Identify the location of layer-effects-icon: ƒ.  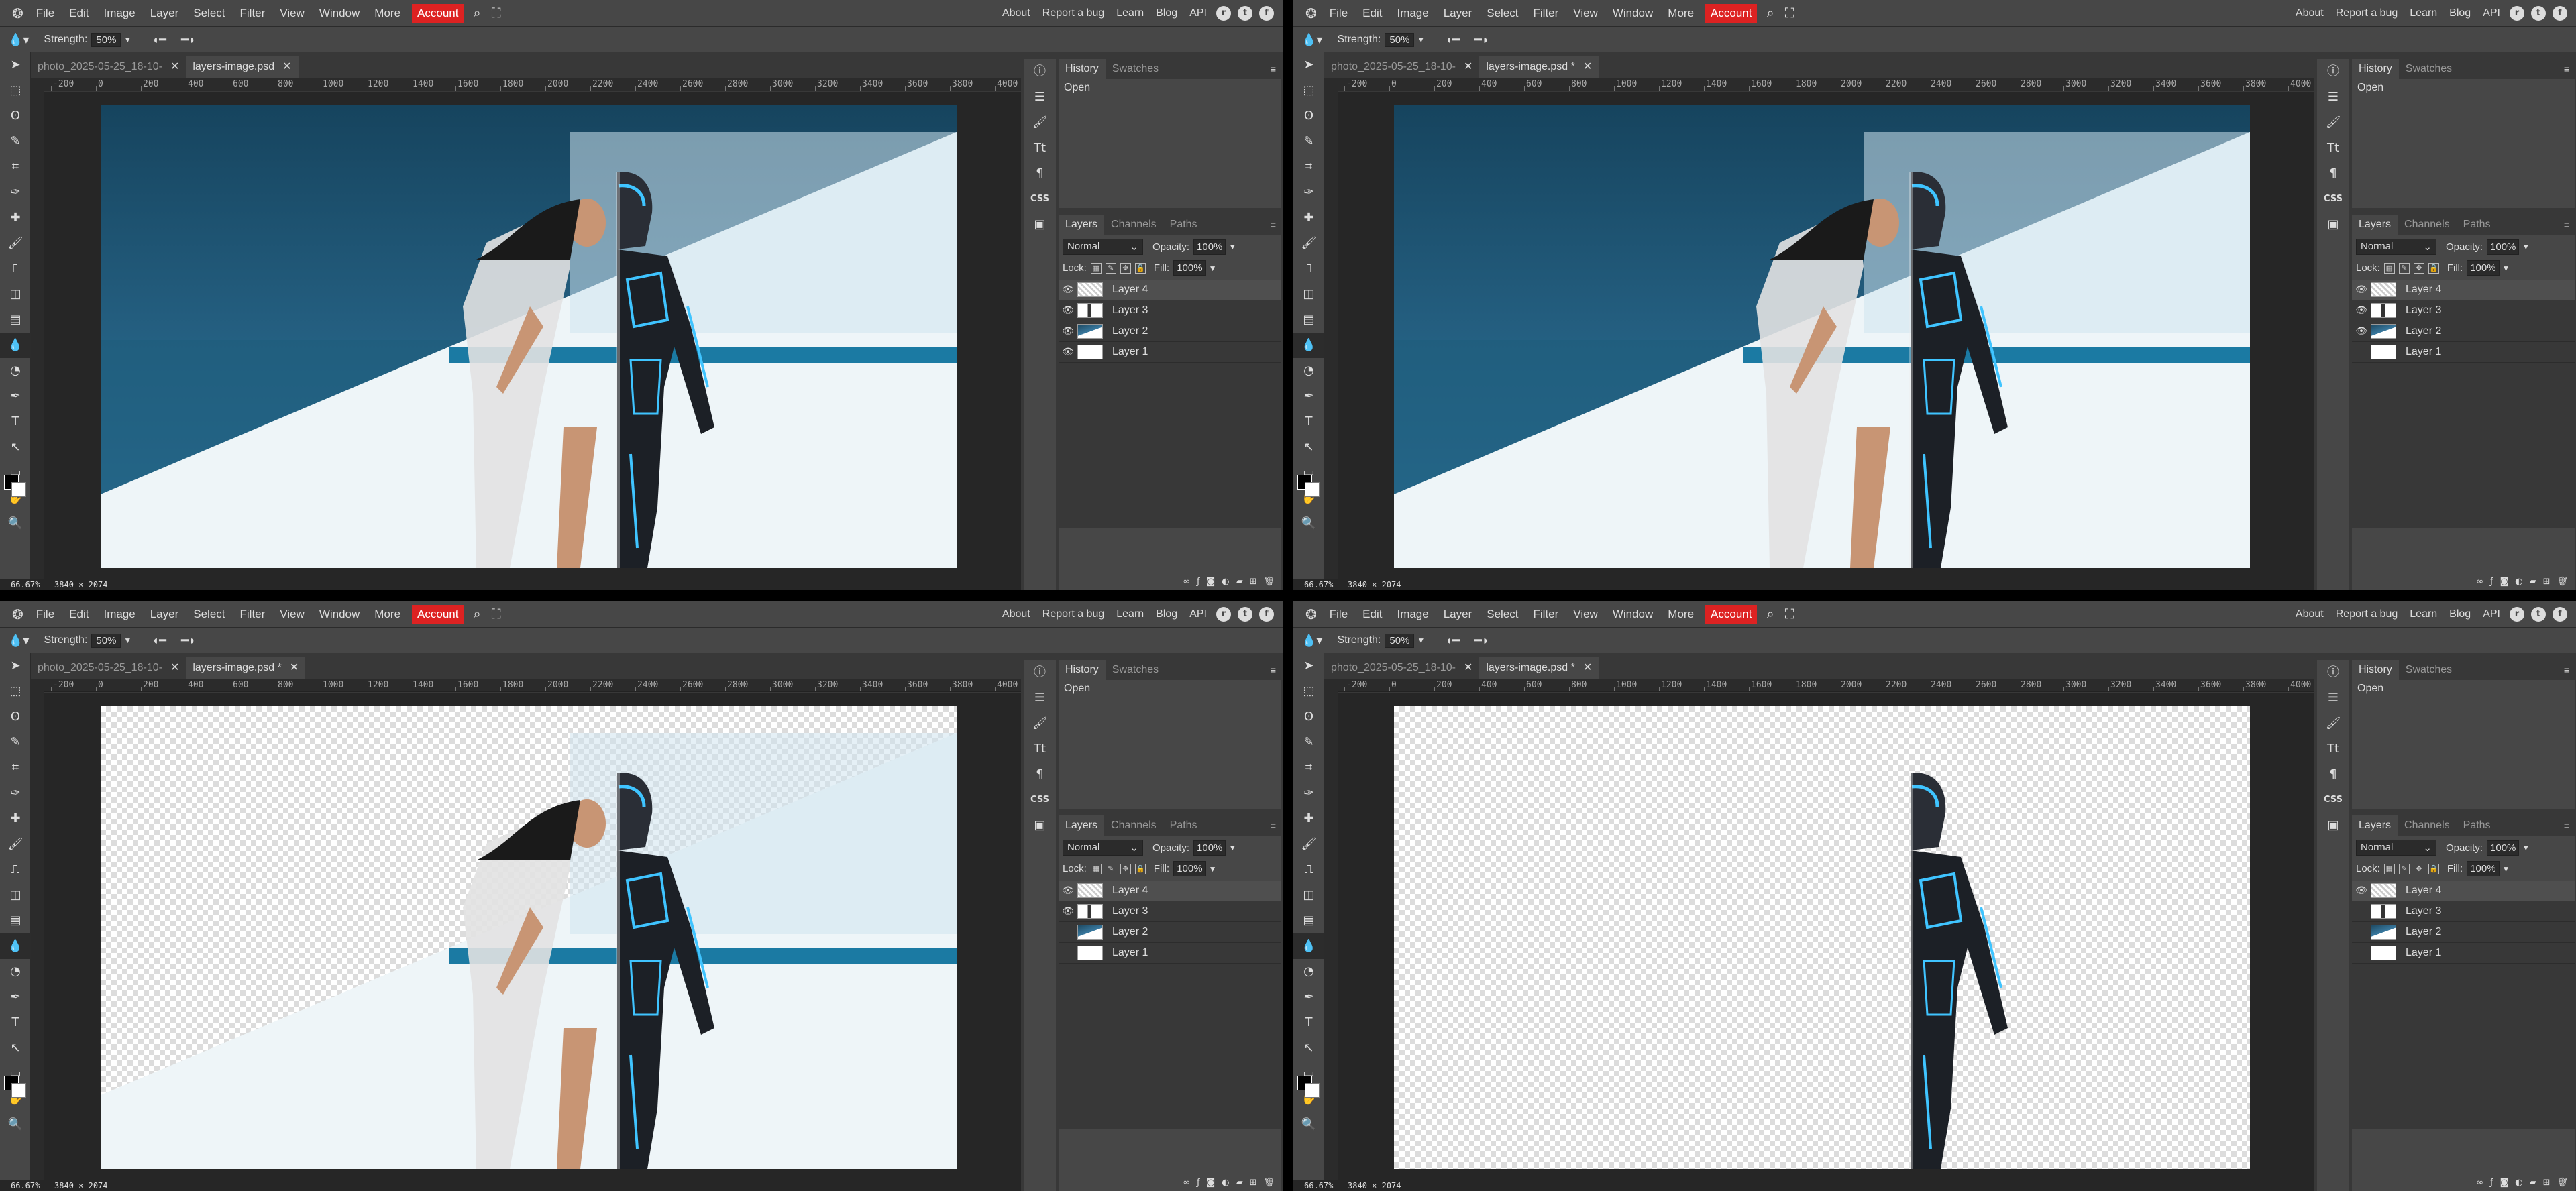
(1198, 1183).